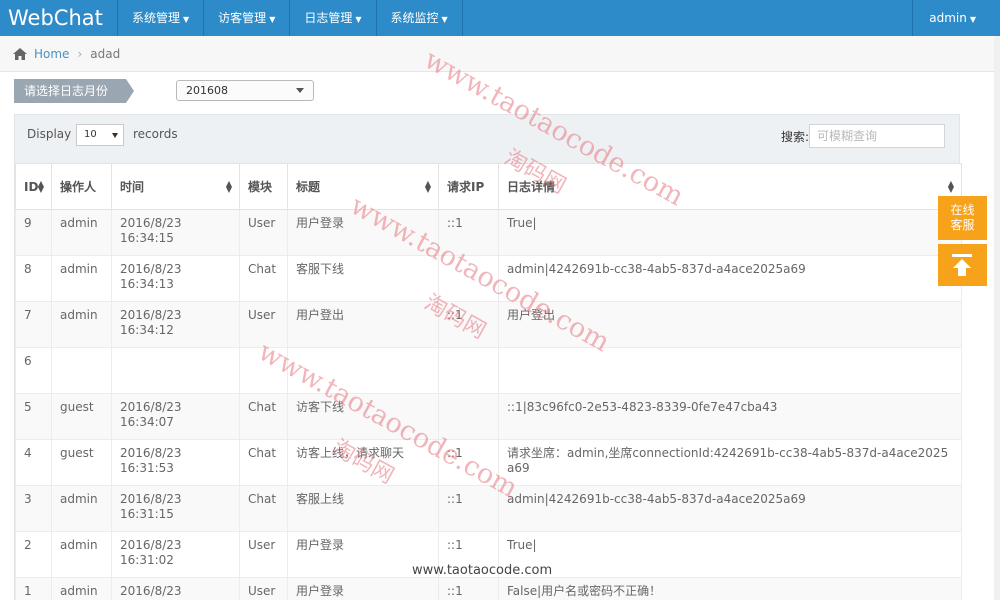 The height and width of the screenshot is (600, 1000). What do you see at coordinates (51, 54) in the screenshot?
I see `breadcrumb-home-link: Home` at bounding box center [51, 54].